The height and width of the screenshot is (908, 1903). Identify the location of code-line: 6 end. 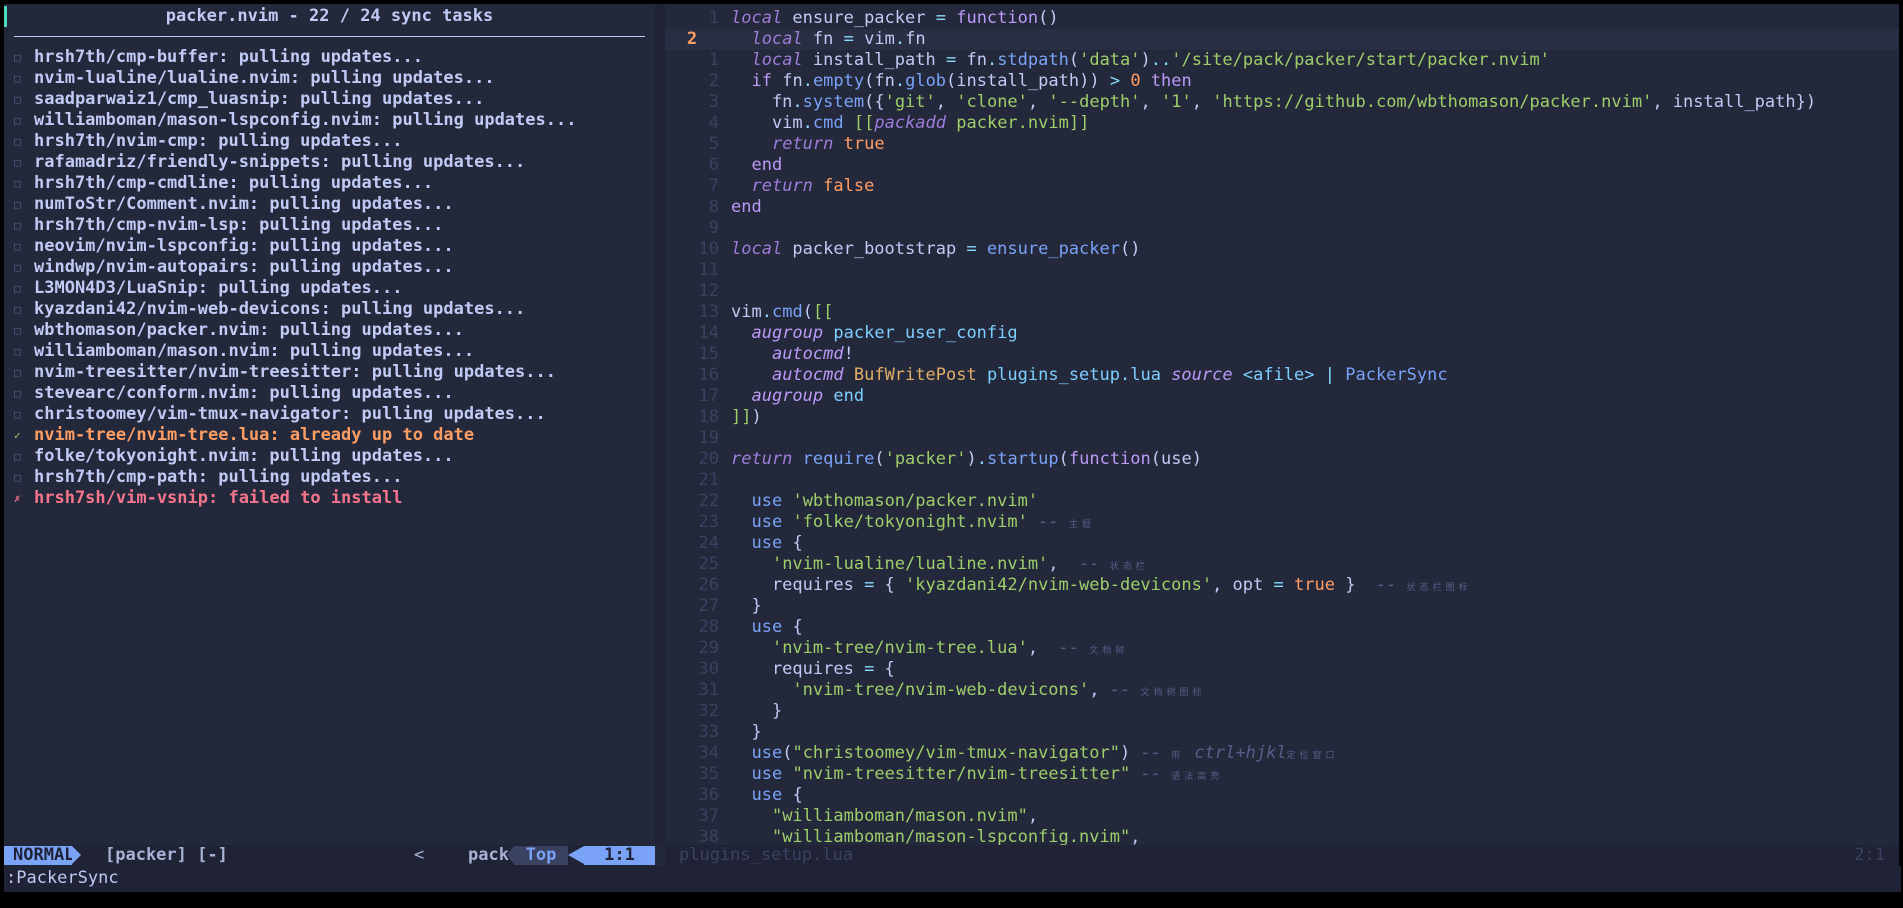
(1282, 165).